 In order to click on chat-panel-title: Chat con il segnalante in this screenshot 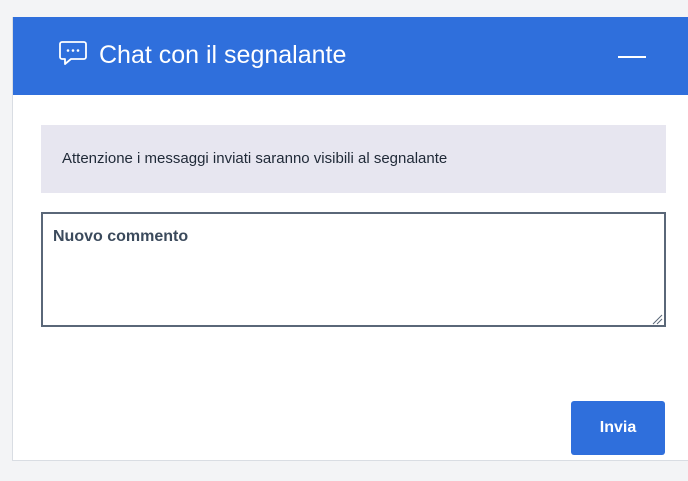, I will do `click(223, 55)`.